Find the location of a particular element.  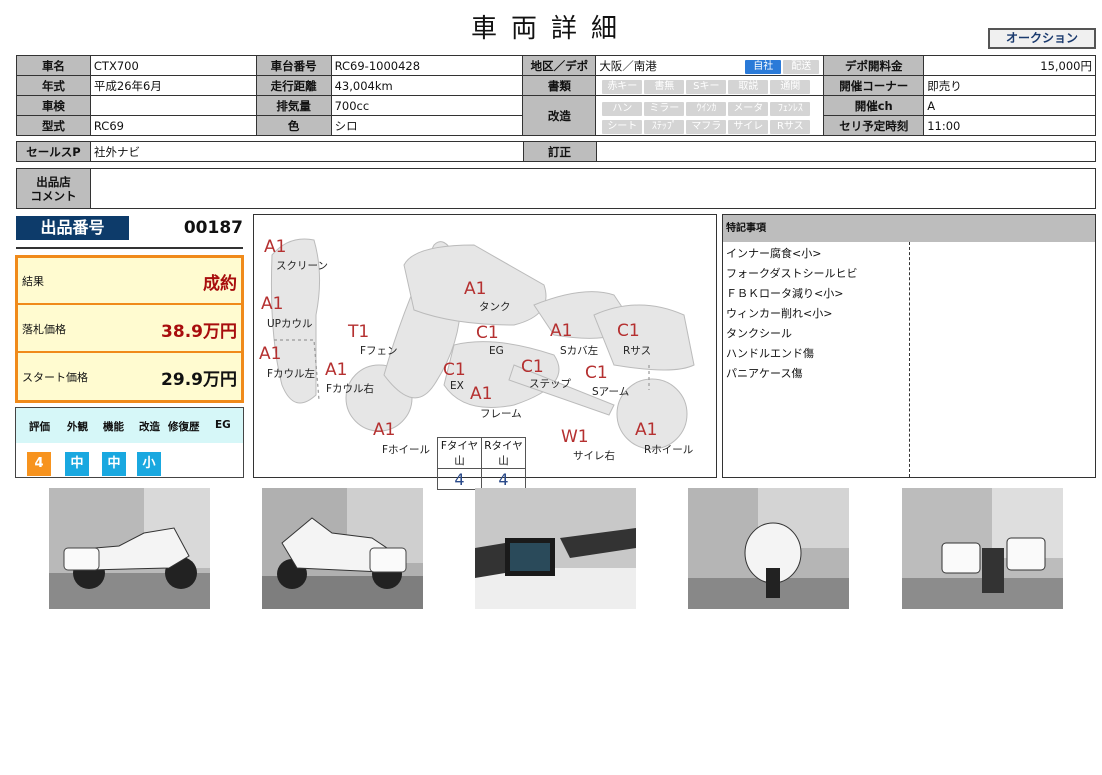

damage-label-scover-left: Sカバ左 is located at coordinates (579, 351).